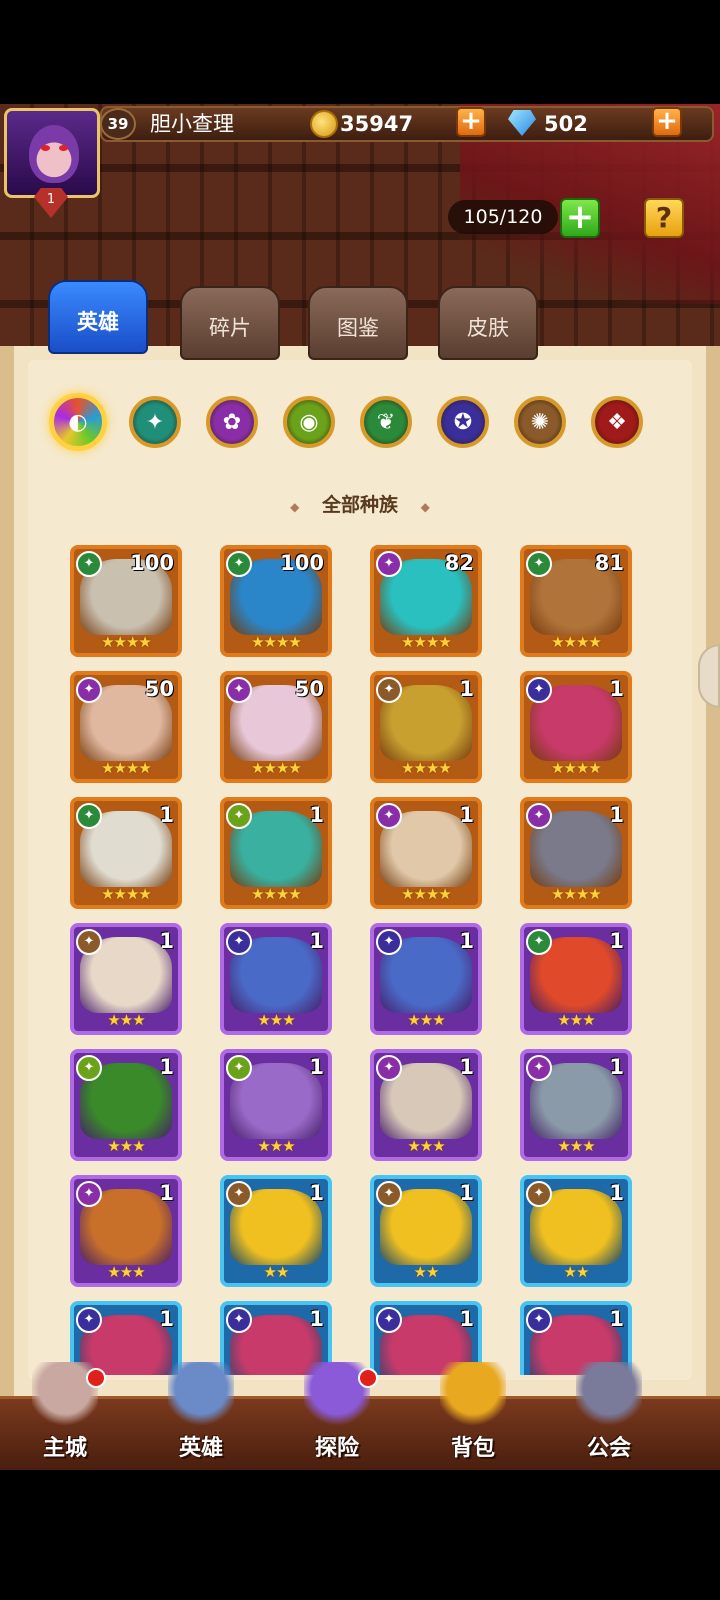  I want to click on tab-skins: 皮肤, so click(488, 323).